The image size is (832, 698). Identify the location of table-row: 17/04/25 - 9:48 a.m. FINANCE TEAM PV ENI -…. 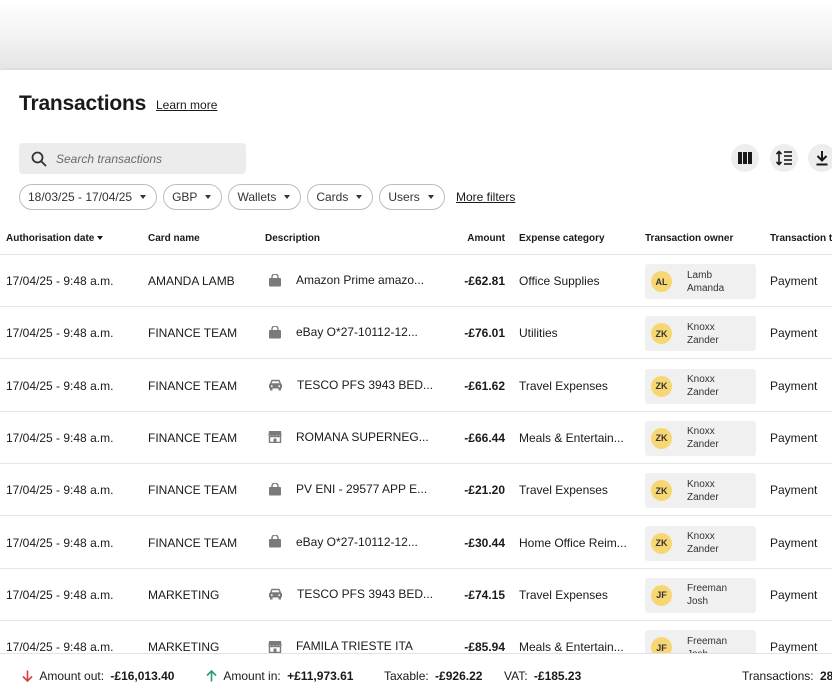
(416, 490).